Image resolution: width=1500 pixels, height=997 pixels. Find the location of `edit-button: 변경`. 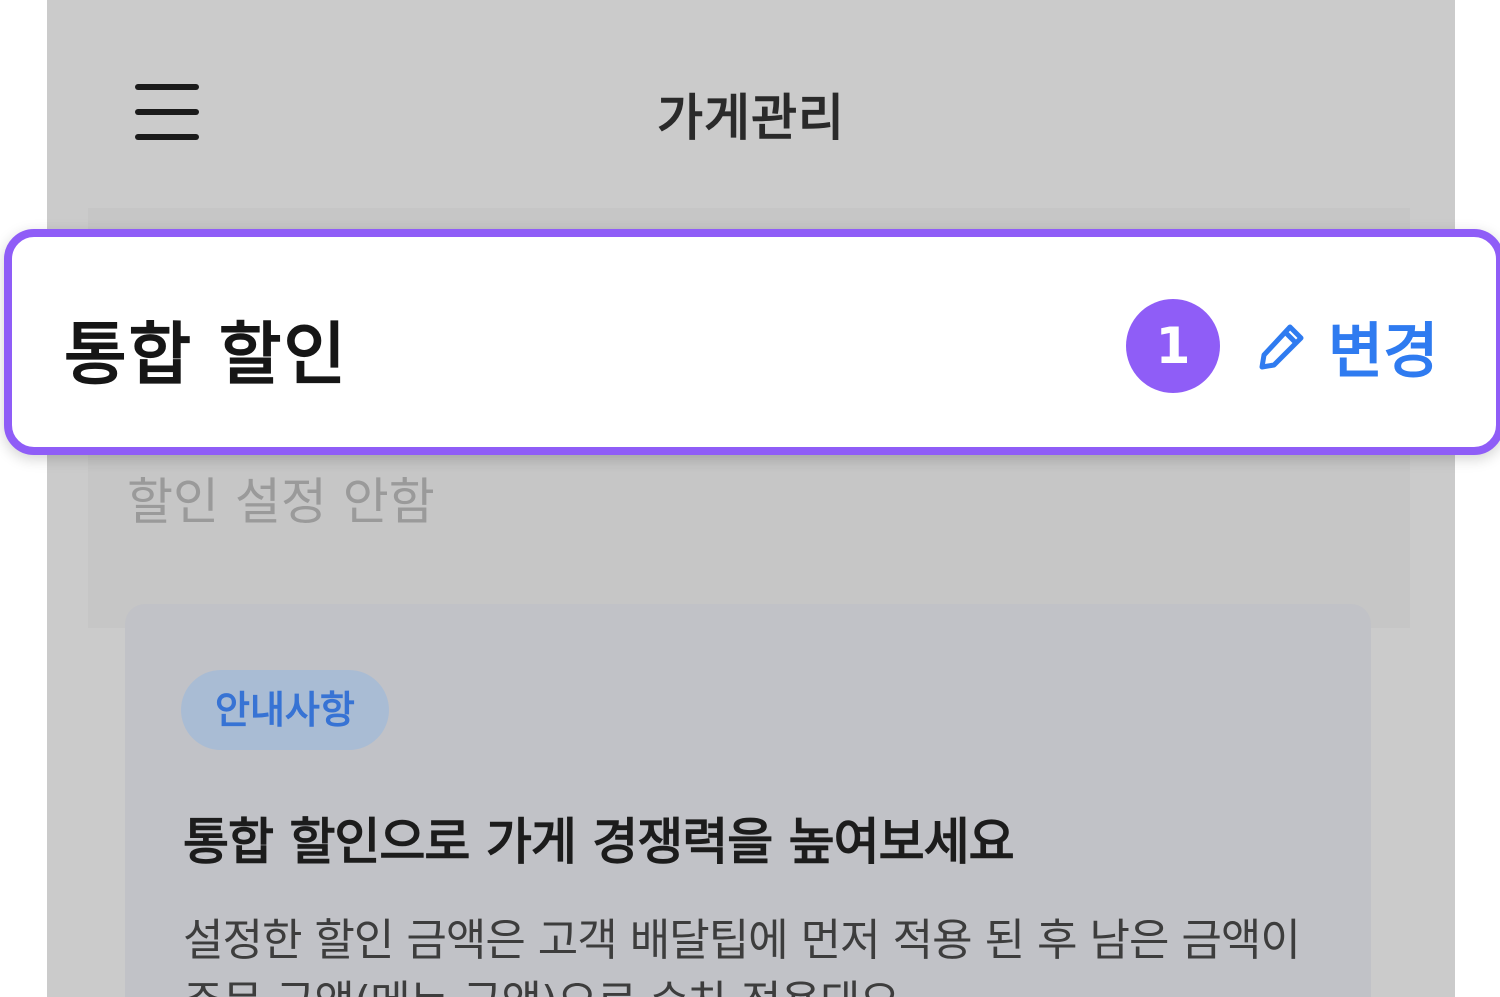

edit-button: 변경 is located at coordinates (1347, 348).